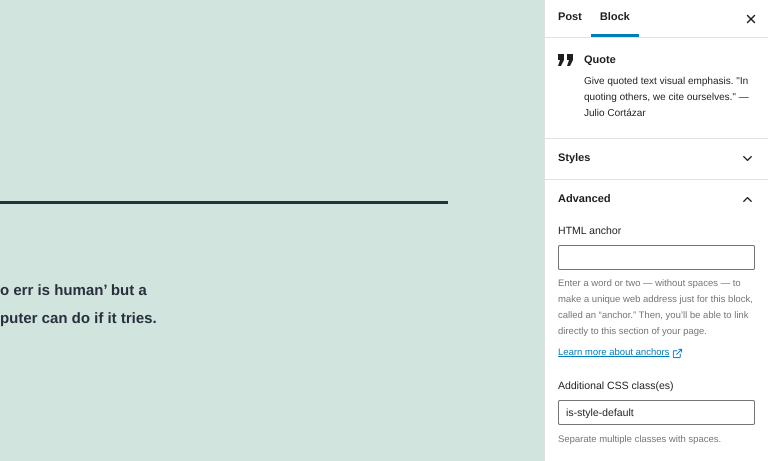 The height and width of the screenshot is (461, 768). I want to click on help-text: Separate multiple classes with spaces., so click(640, 440).